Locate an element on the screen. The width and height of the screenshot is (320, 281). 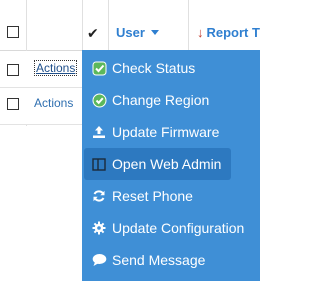
window-icon is located at coordinates (99, 164).